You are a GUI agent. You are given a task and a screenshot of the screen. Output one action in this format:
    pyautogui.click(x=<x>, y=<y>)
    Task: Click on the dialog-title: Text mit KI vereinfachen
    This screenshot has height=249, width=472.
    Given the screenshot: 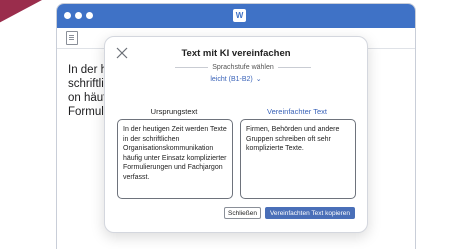 What is the action you would take?
    pyautogui.click(x=236, y=53)
    